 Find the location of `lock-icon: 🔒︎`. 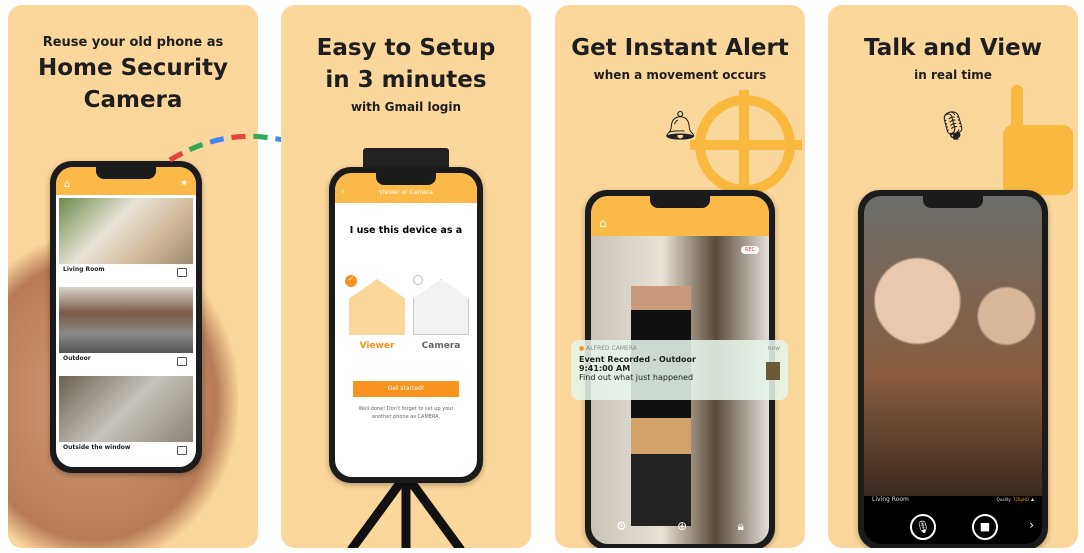

lock-icon: 🔒︎ is located at coordinates (740, 526).